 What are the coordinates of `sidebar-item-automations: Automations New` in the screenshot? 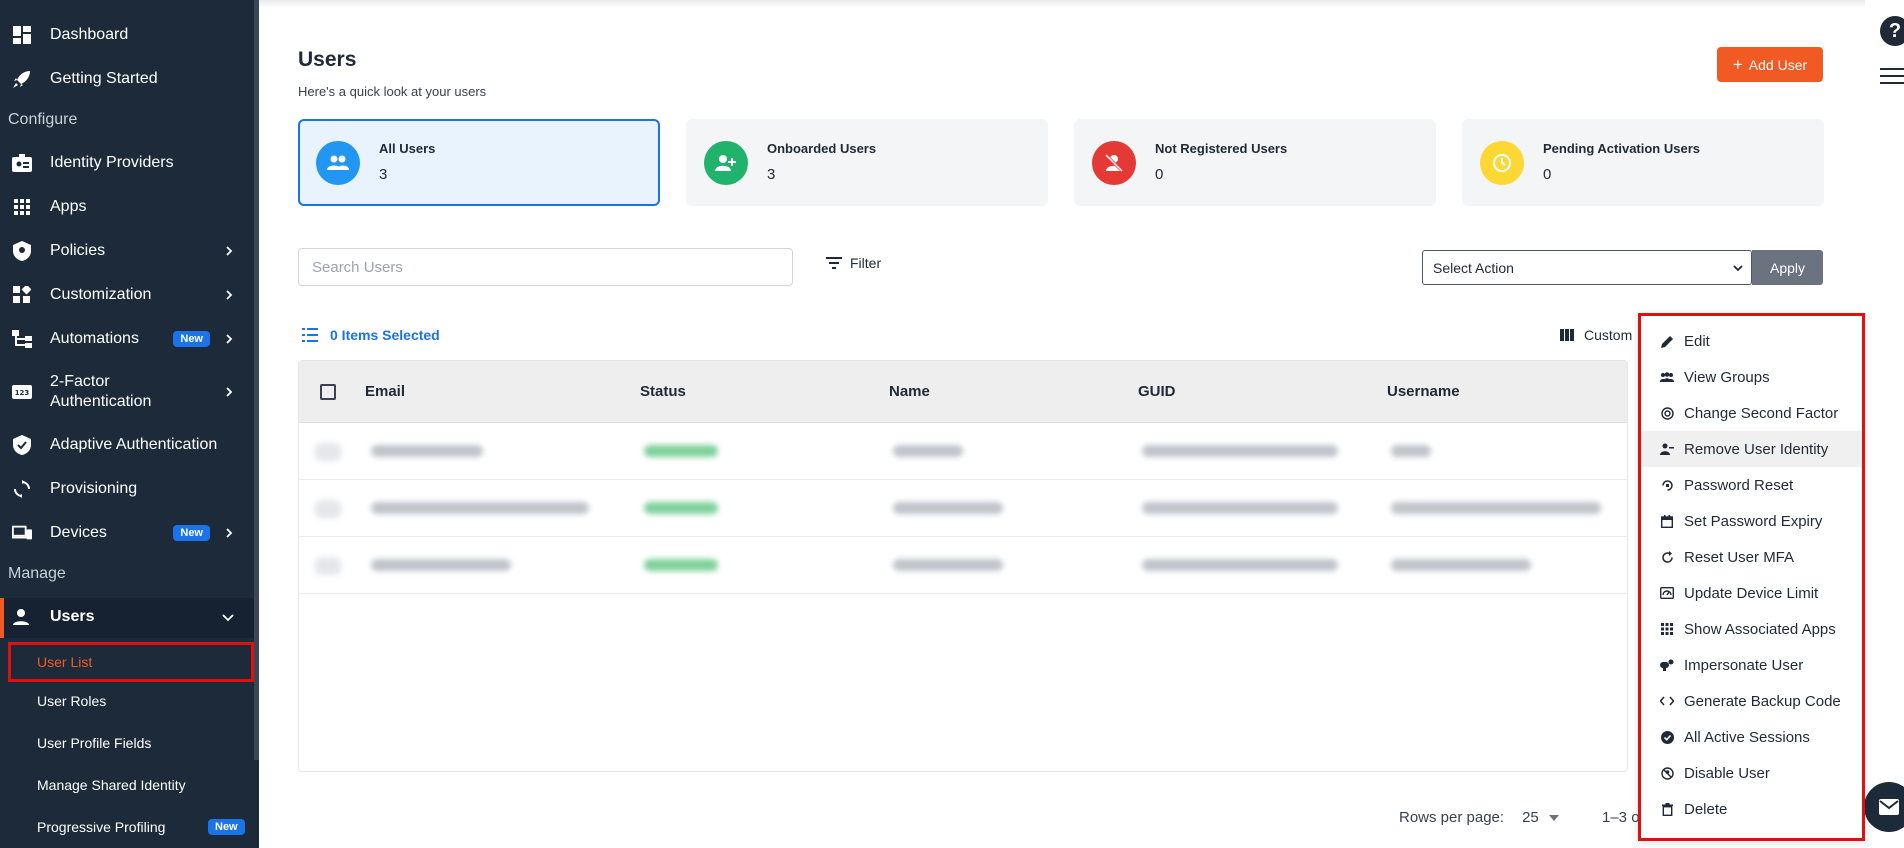 It's located at (127, 339).